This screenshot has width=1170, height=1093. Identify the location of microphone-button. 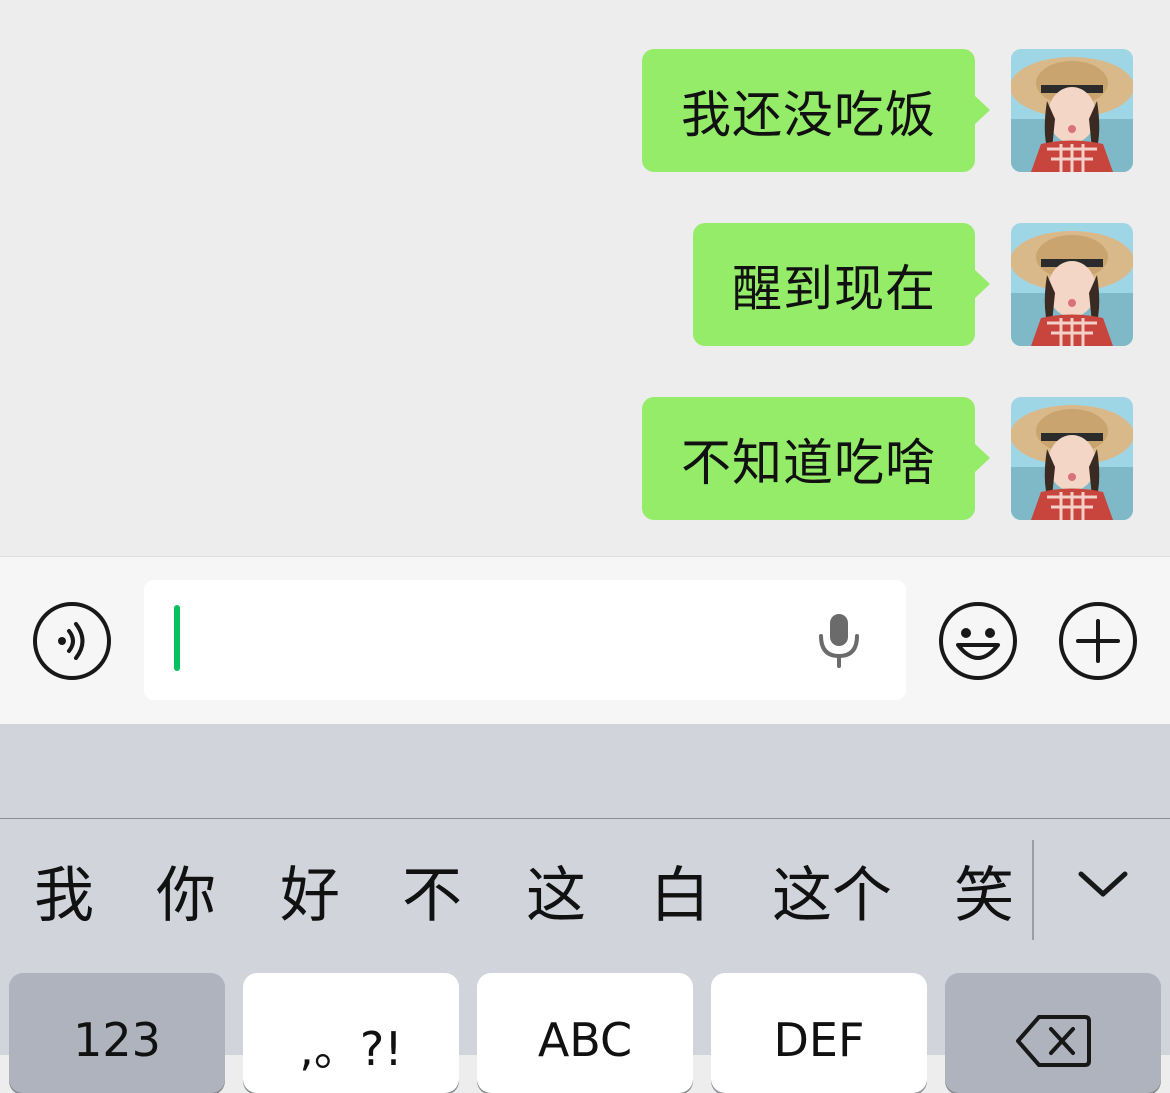
(839, 640).